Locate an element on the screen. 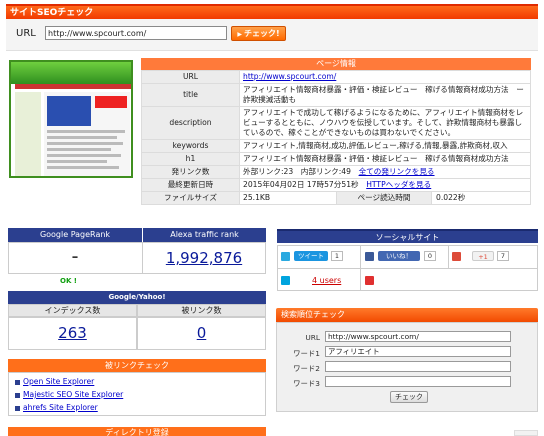 This screenshot has width=544, height=436. row-key: keywords is located at coordinates (190, 146).